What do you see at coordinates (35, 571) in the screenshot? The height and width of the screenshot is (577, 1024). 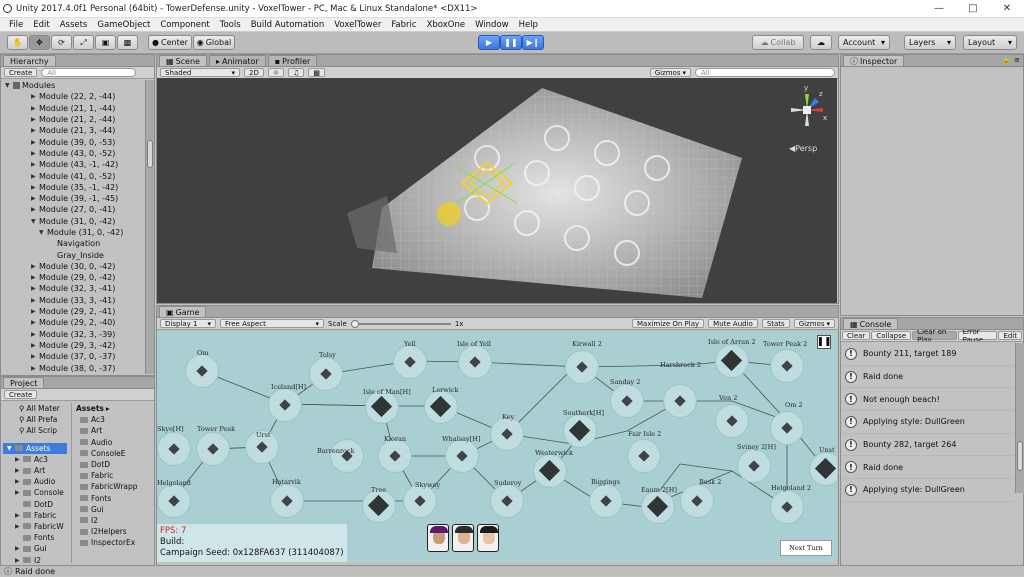 I see `status-message: Raid done` at bounding box center [35, 571].